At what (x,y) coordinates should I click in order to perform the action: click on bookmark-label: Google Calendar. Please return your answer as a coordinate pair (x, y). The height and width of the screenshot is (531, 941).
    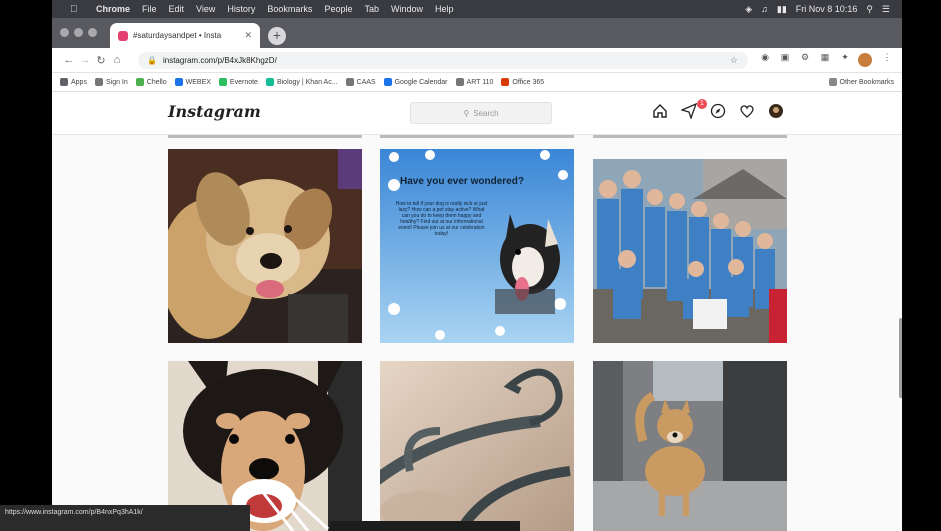
    Looking at the image, I should click on (421, 82).